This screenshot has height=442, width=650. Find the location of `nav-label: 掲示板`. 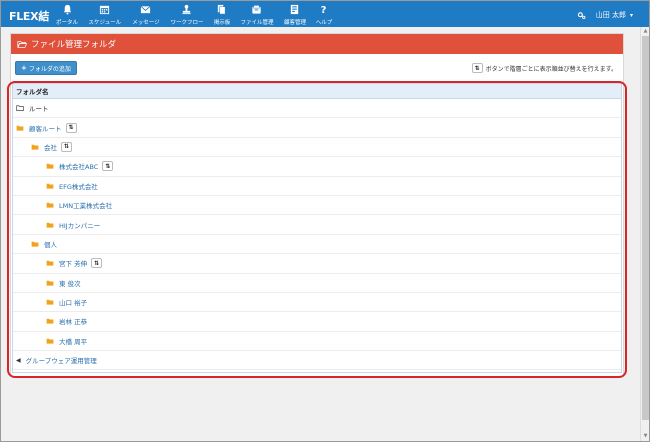

nav-label: 掲示板 is located at coordinates (221, 22).